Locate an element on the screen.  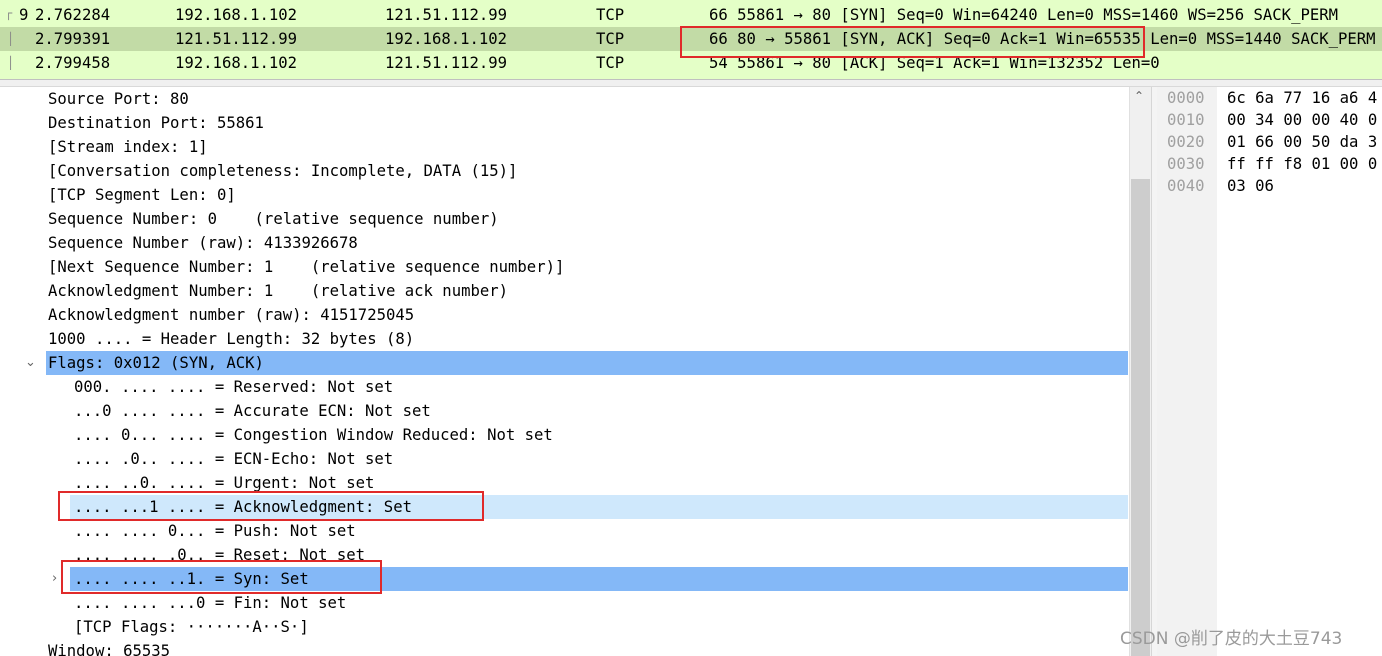
flag-row: .... .0.. .... = ECN-Echo: Not set is located at coordinates (564, 459).